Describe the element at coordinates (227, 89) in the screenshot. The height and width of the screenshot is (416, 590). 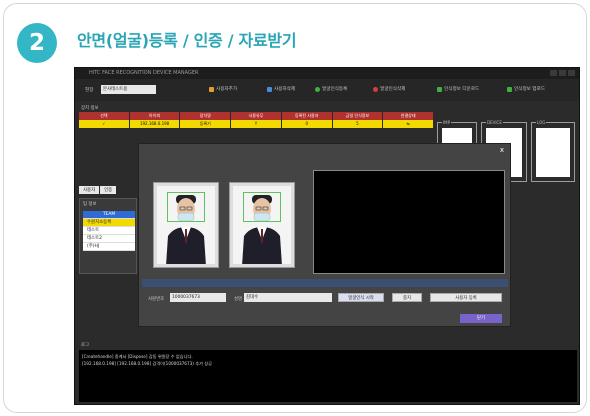
I see `user-add-label: 사용자추가` at that location.